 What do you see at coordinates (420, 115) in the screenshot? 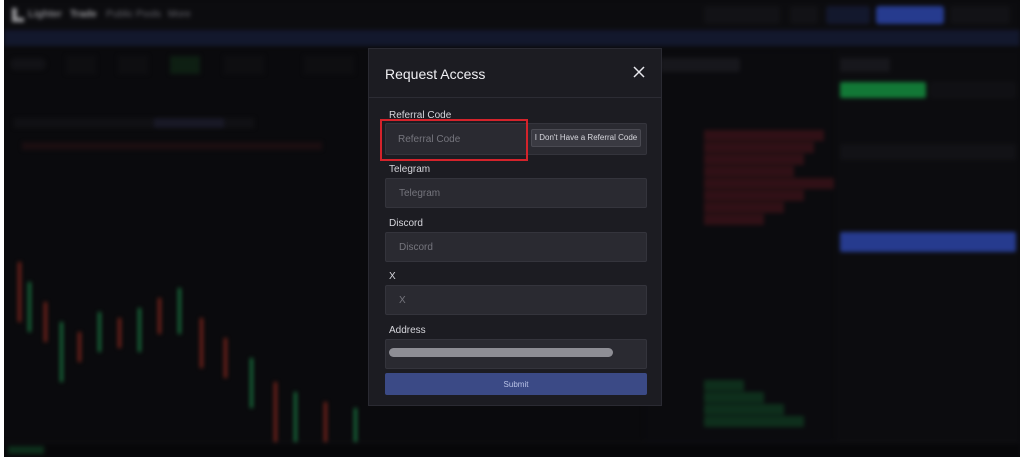
I see `referral-code-label: Referral Code` at bounding box center [420, 115].